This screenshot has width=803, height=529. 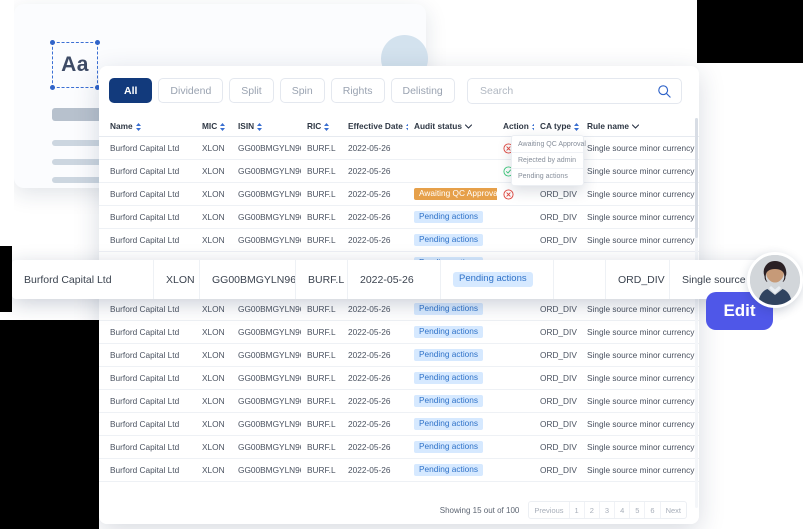 I want to click on aa-selection-box: Aa, so click(x=75, y=65).